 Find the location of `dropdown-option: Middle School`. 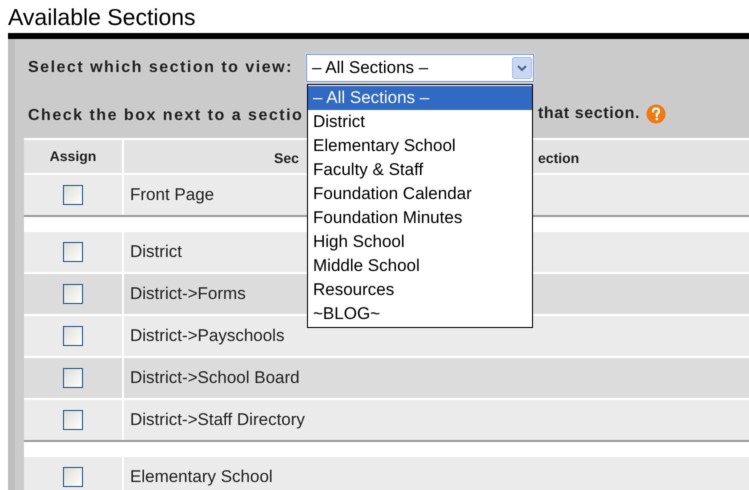

dropdown-option: Middle School is located at coordinates (420, 266).